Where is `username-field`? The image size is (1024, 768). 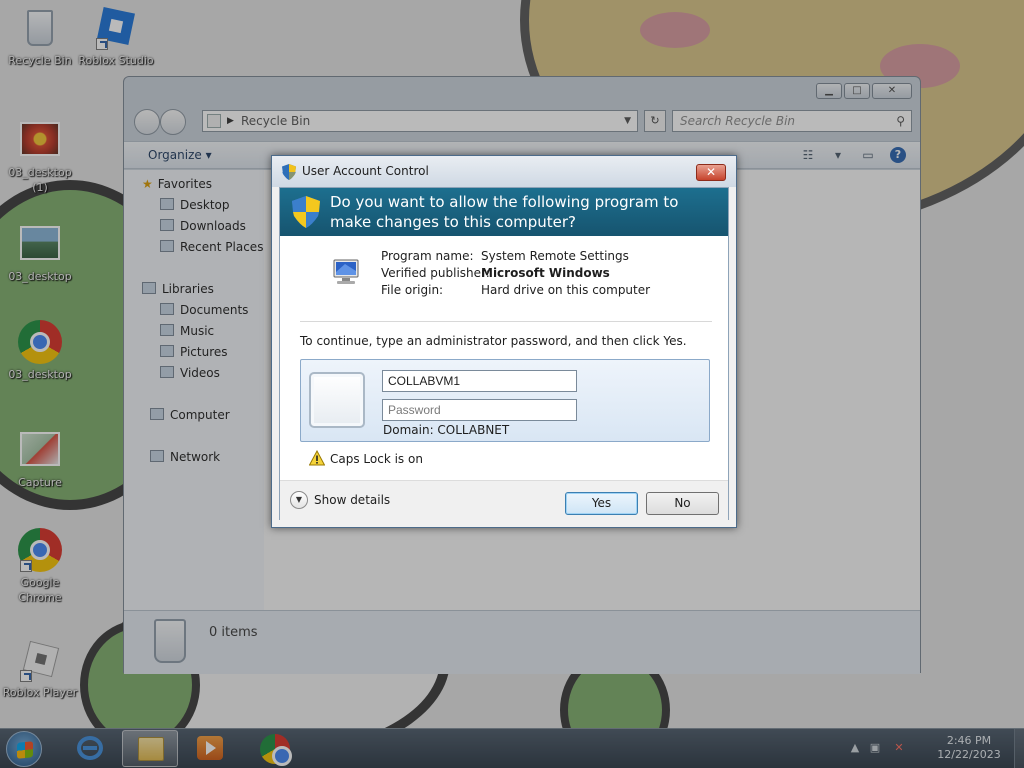
username-field is located at coordinates (479, 381).